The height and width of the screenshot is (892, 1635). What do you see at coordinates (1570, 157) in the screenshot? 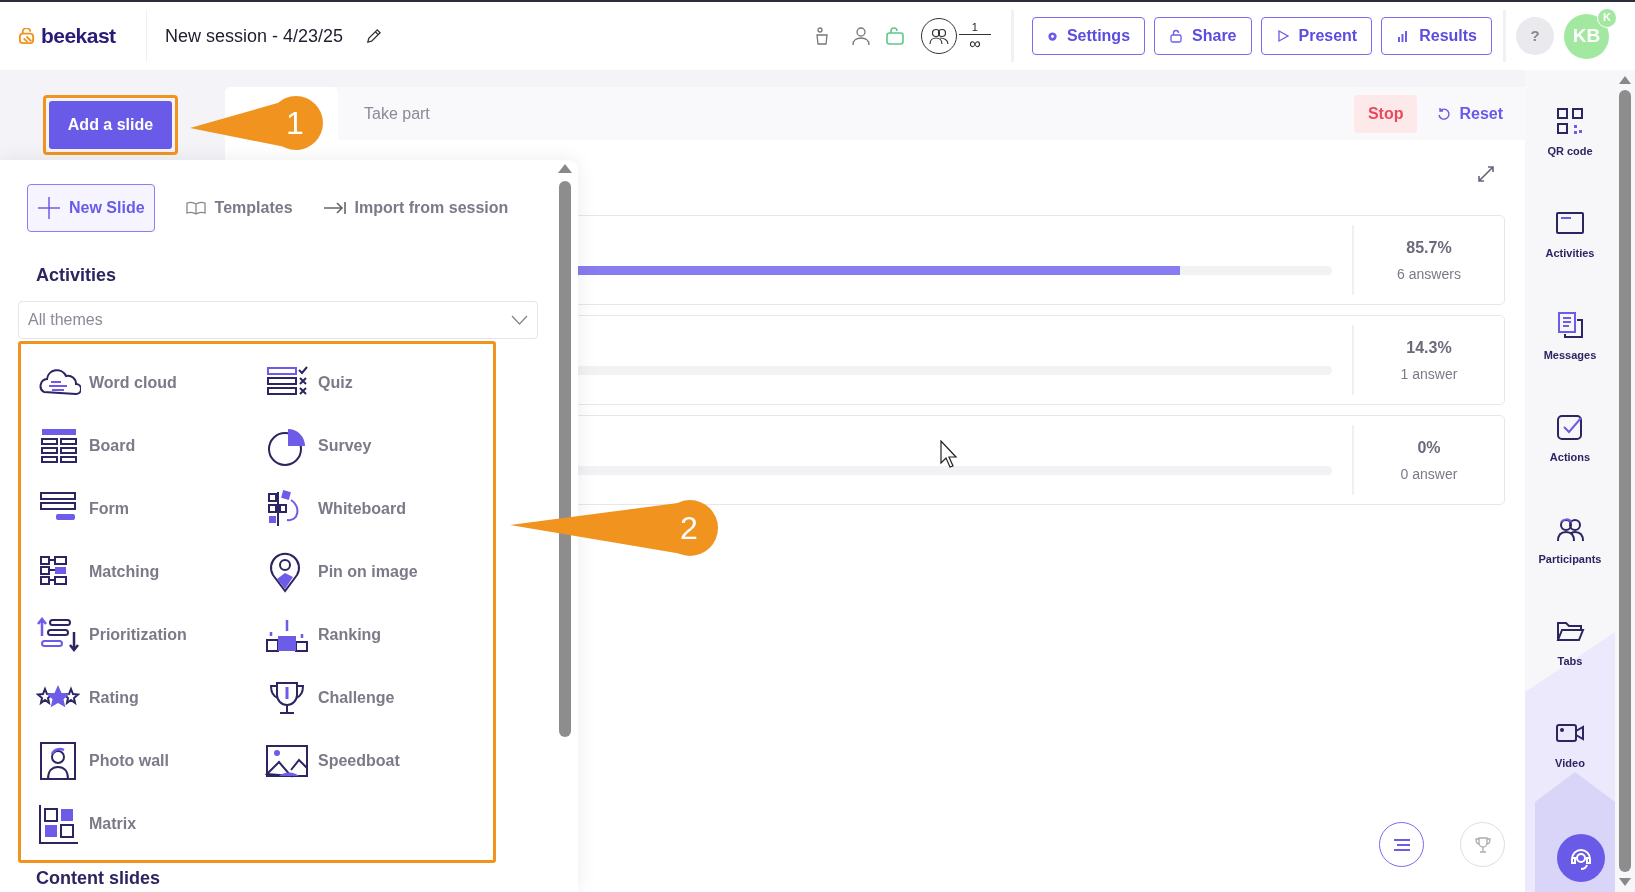
I see `sidebar-item: QR code` at bounding box center [1570, 157].